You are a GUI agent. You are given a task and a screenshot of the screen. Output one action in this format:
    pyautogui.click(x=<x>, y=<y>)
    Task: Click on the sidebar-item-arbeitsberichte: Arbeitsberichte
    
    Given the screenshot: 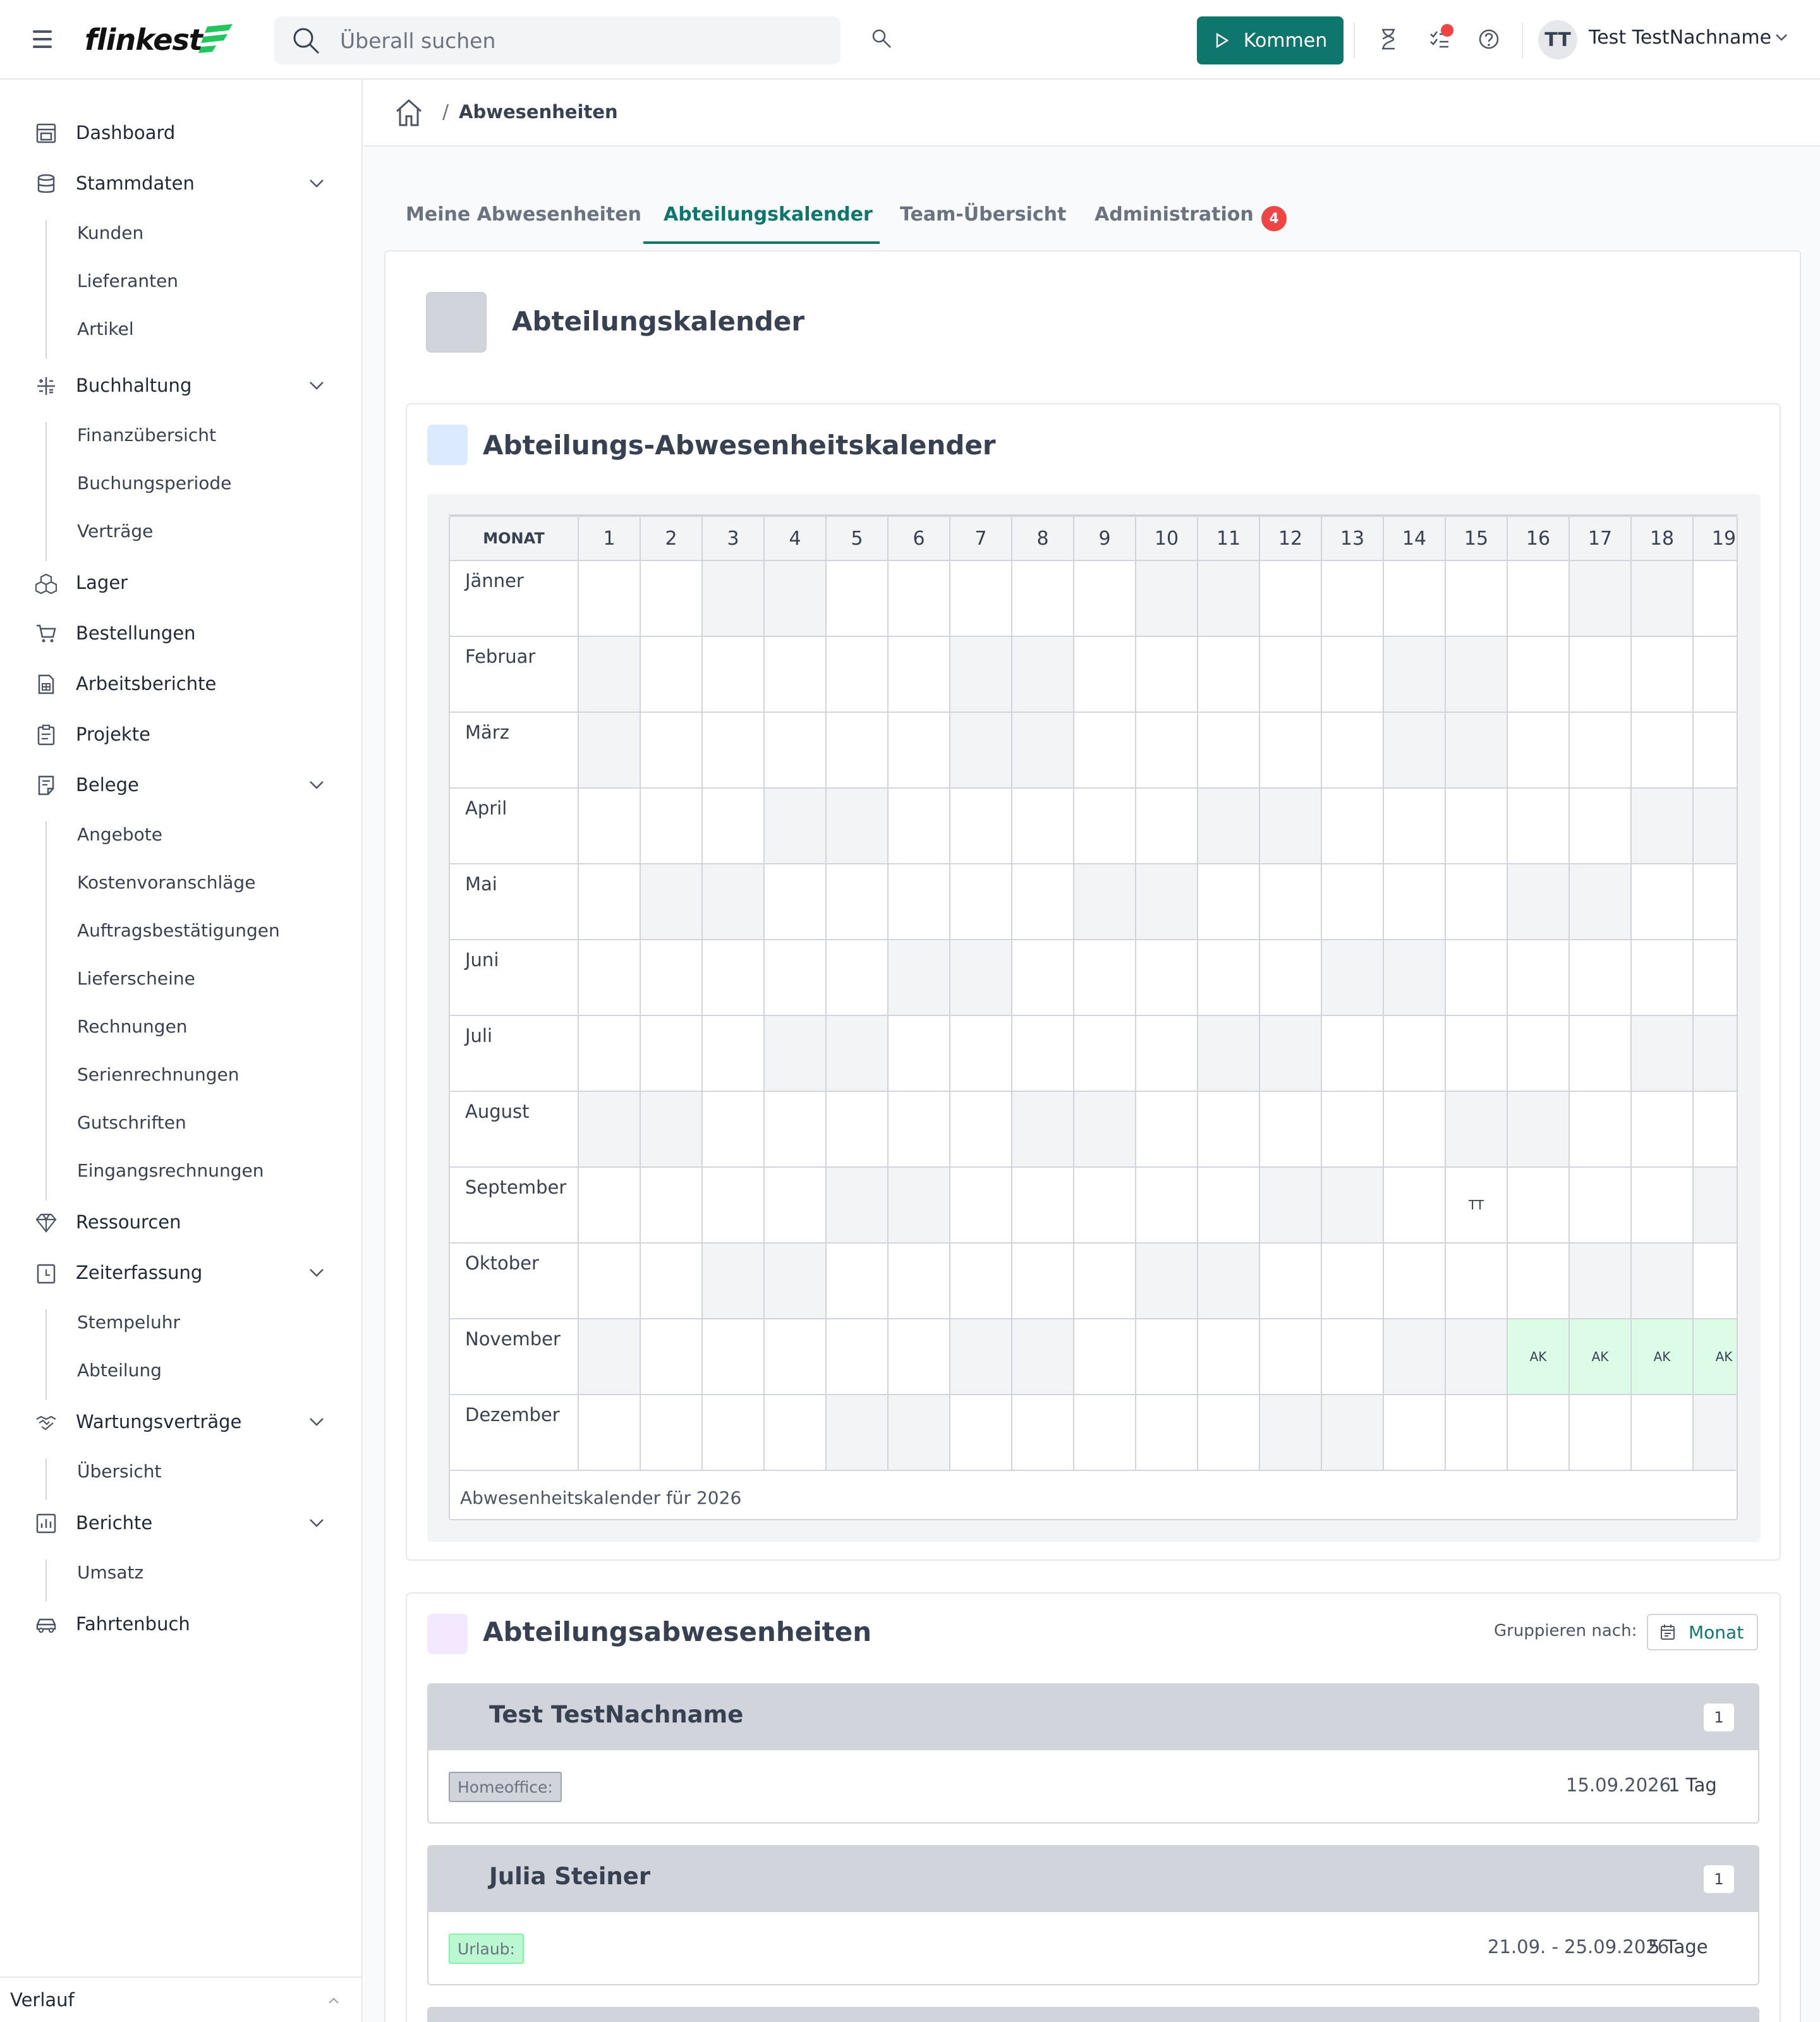 What is the action you would take?
    pyautogui.click(x=180, y=683)
    